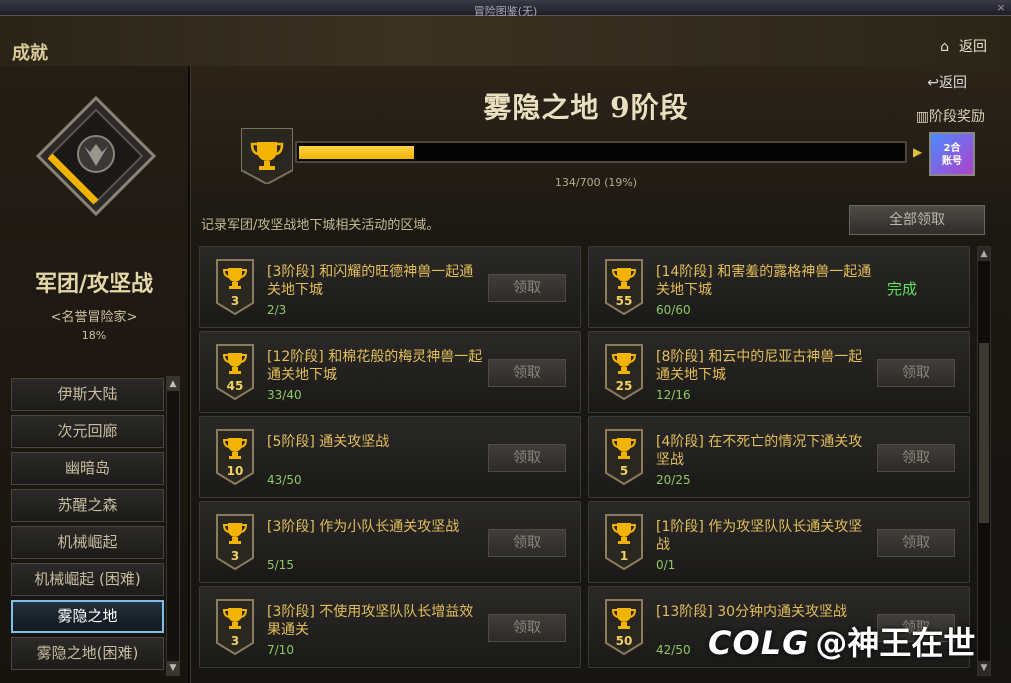 The image size is (1011, 683). I want to click on home-back-label: 返回, so click(973, 47).